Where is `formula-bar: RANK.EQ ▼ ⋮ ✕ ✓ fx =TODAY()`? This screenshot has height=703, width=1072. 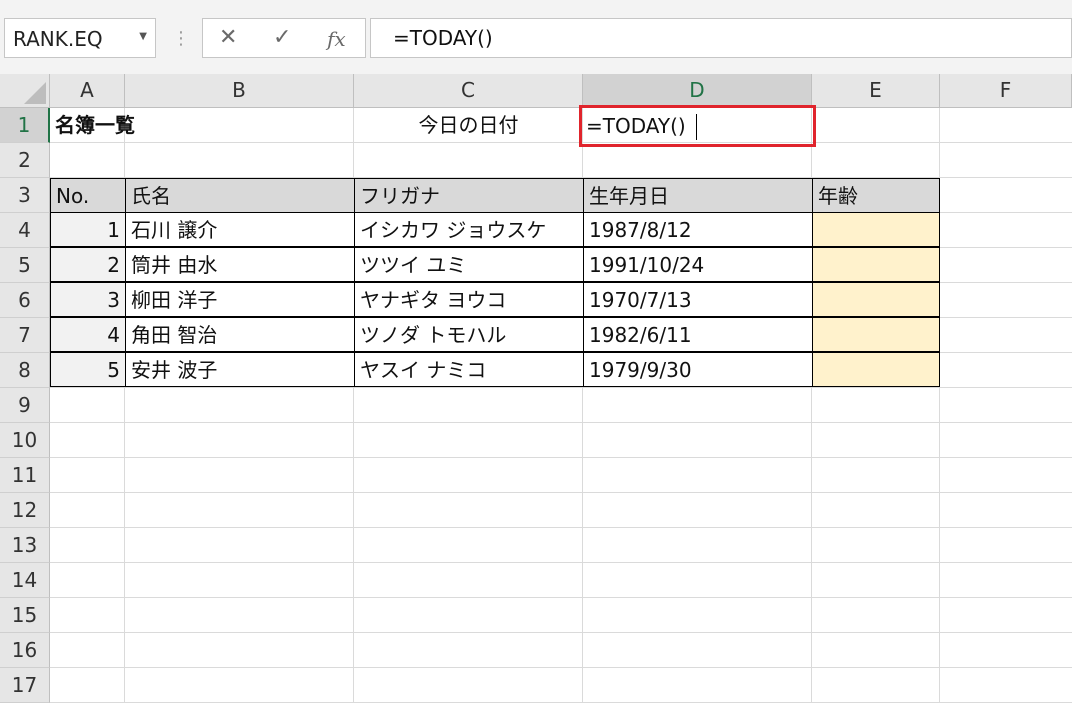 formula-bar: RANK.EQ ▼ ⋮ ✕ ✓ fx =TODAY() is located at coordinates (536, 37).